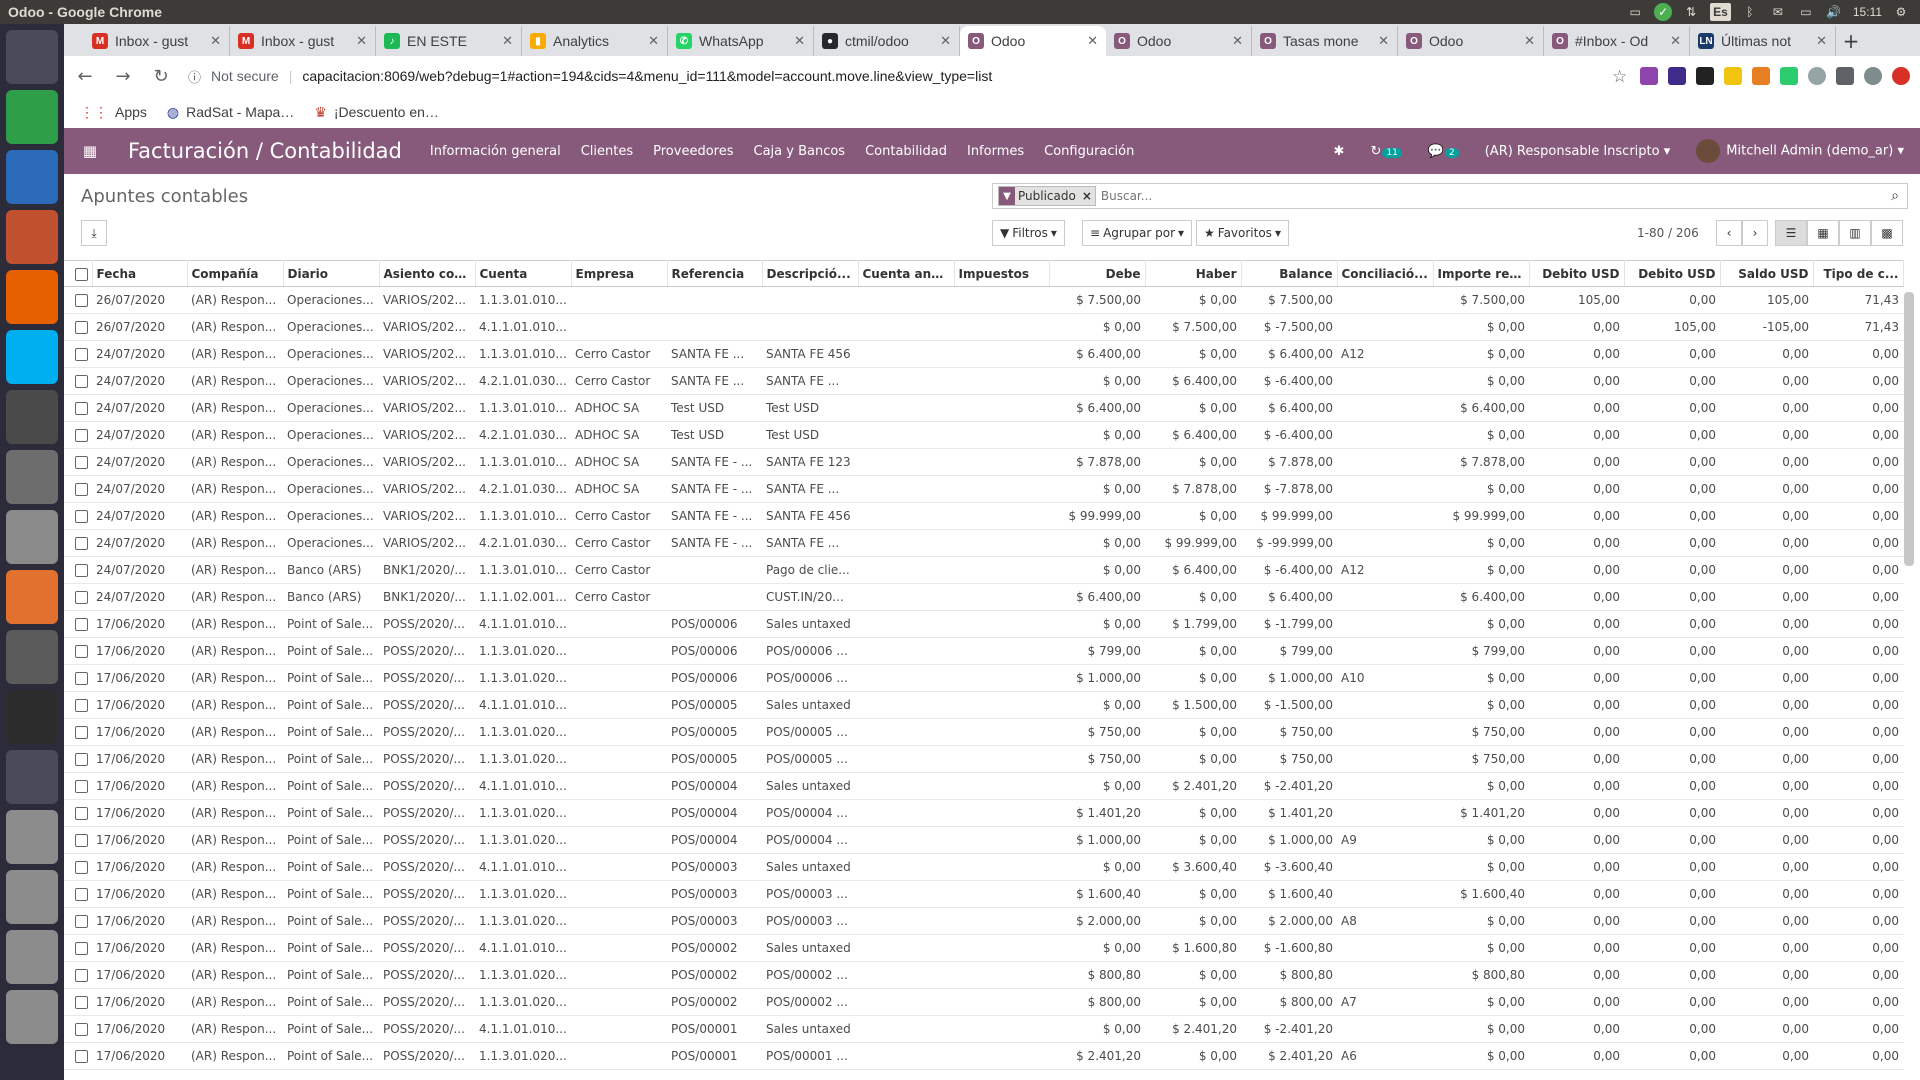 Image resolution: width=1920 pixels, height=1080 pixels. I want to click on messages-icon: 💬 2, so click(1443, 151).